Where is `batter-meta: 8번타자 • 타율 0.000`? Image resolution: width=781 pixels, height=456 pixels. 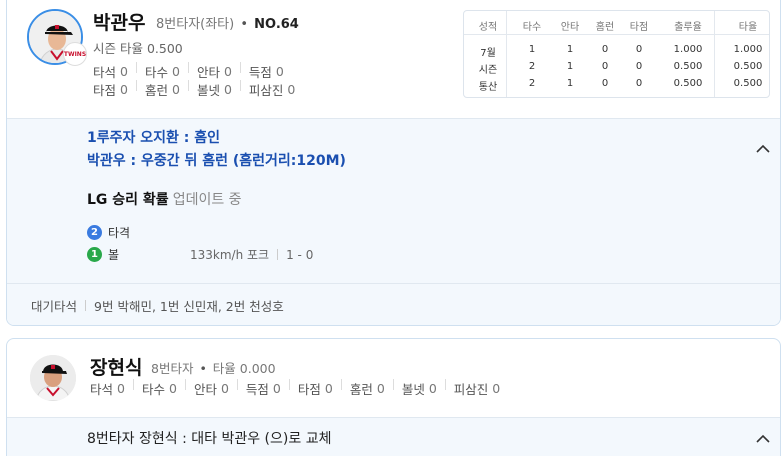 batter-meta: 8번타자 • 타율 0.000 is located at coordinates (213, 367).